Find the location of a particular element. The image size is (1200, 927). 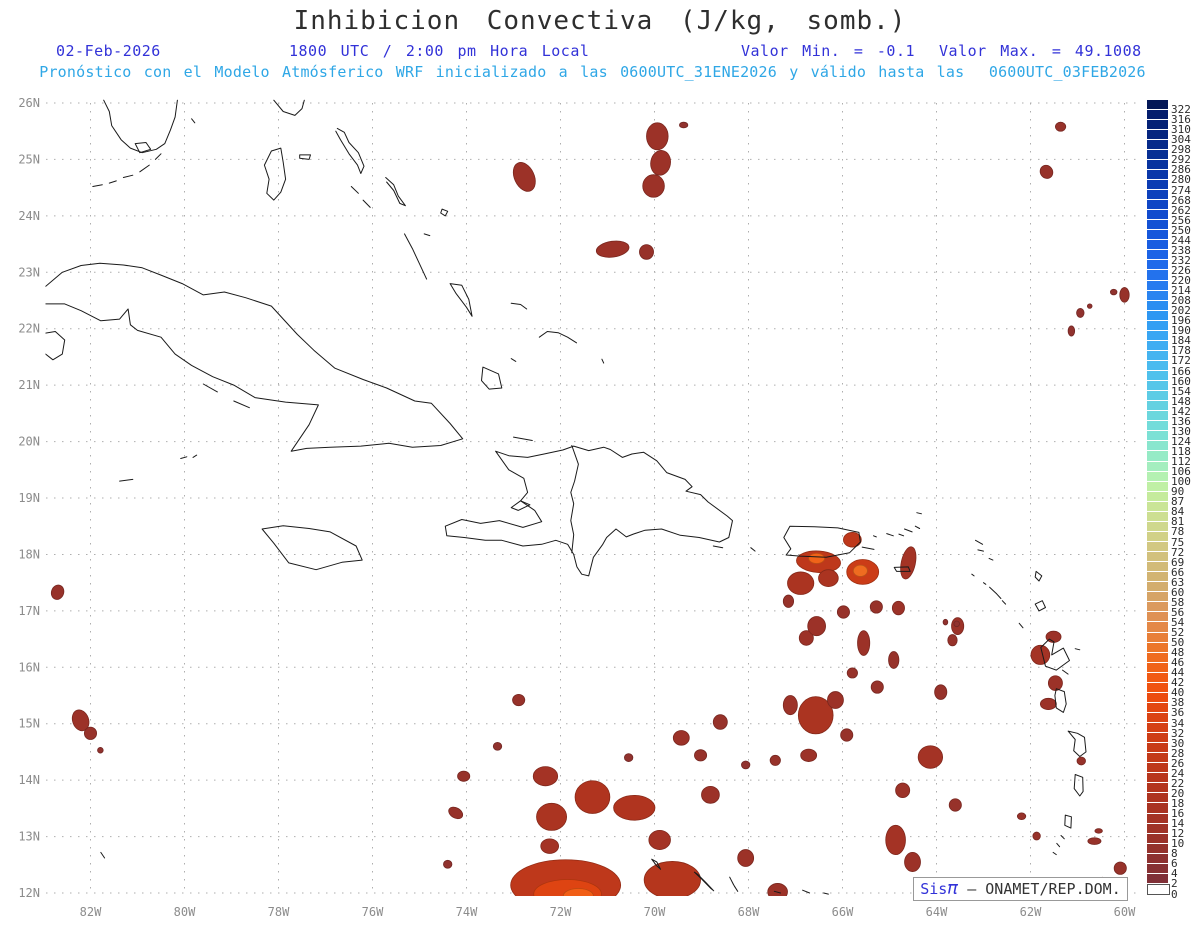

coastline-mona is located at coordinates (753, 549).